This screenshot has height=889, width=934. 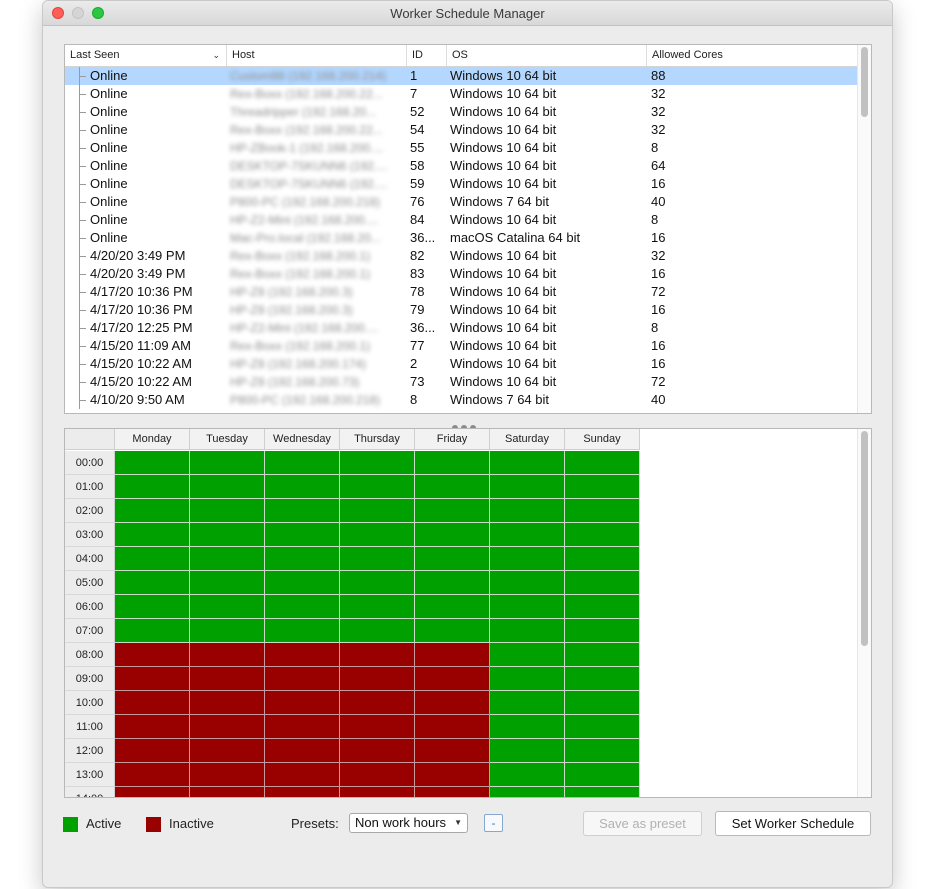 I want to click on set-worker-schedule-button: Set Worker Schedule, so click(x=793, y=823).